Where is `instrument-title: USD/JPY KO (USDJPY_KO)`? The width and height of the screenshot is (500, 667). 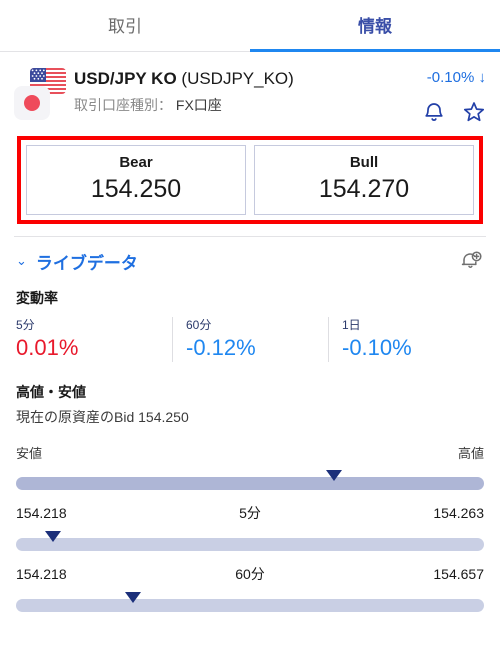
instrument-title: USD/JPY KO (USDJPY_KO) is located at coordinates (248, 79).